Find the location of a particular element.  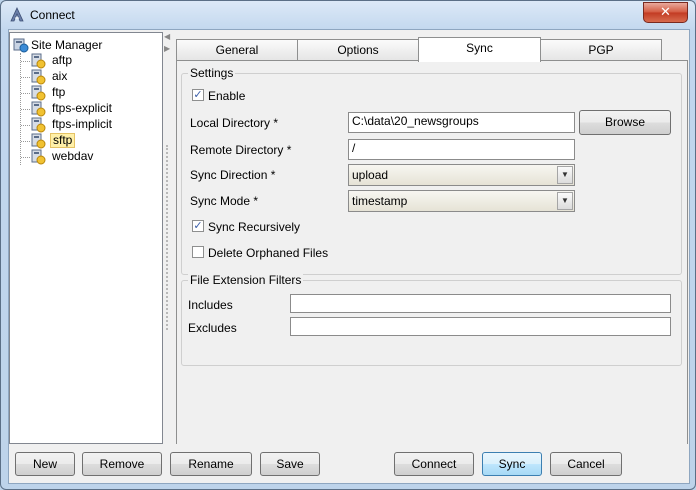

tree-item-label: sftp is located at coordinates (63, 140).